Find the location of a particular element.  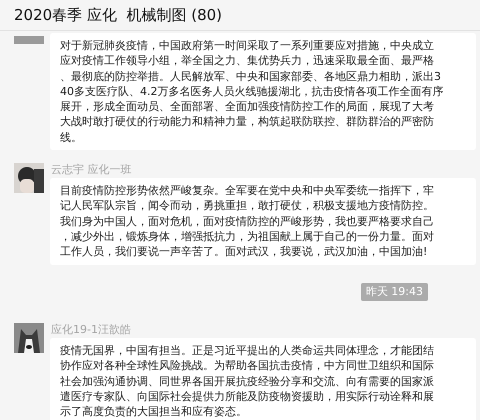

sender-name: 云志宇 应化一班 is located at coordinates (91, 169).